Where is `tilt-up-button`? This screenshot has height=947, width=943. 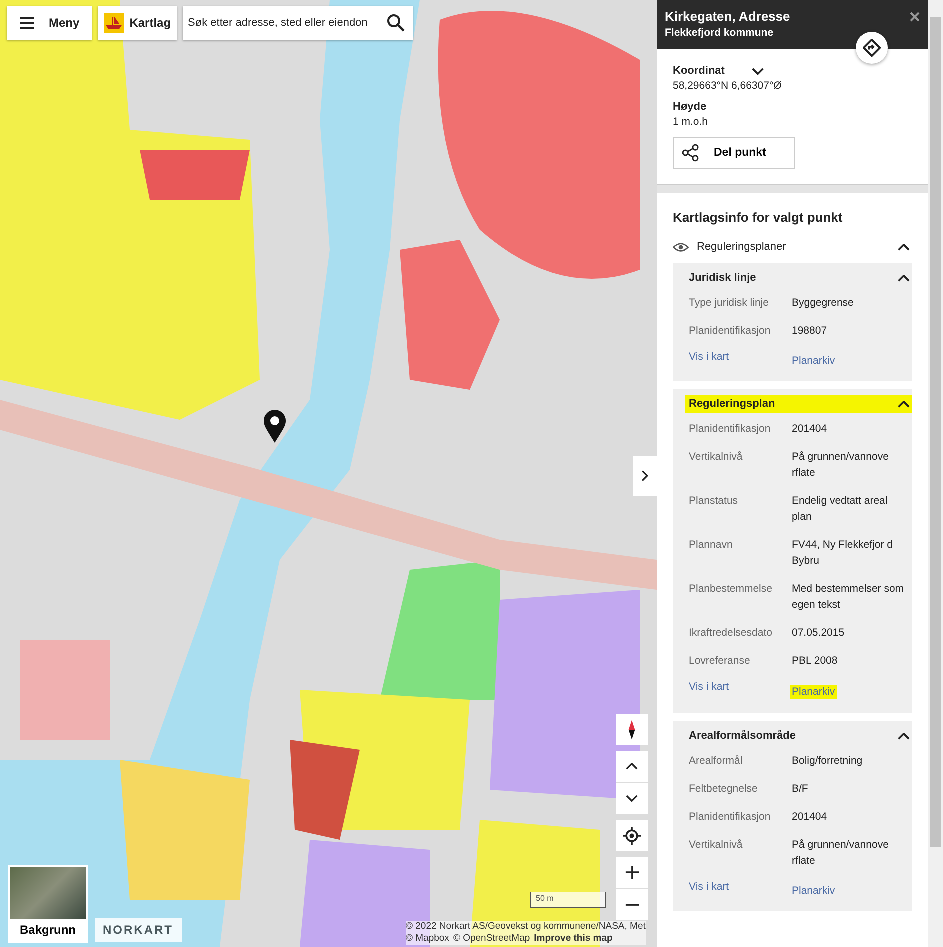 tilt-up-button is located at coordinates (632, 766).